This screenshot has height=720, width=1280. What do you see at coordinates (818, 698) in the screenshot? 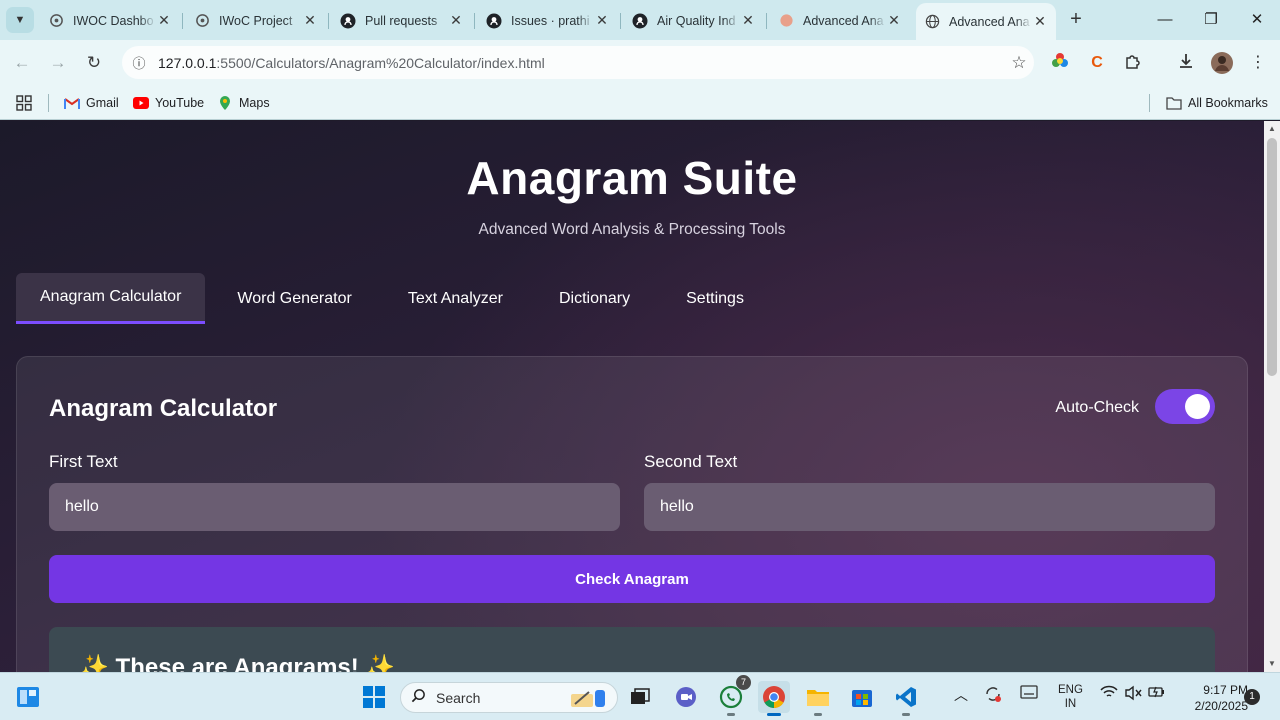
I see `file-explorer-icon` at bounding box center [818, 698].